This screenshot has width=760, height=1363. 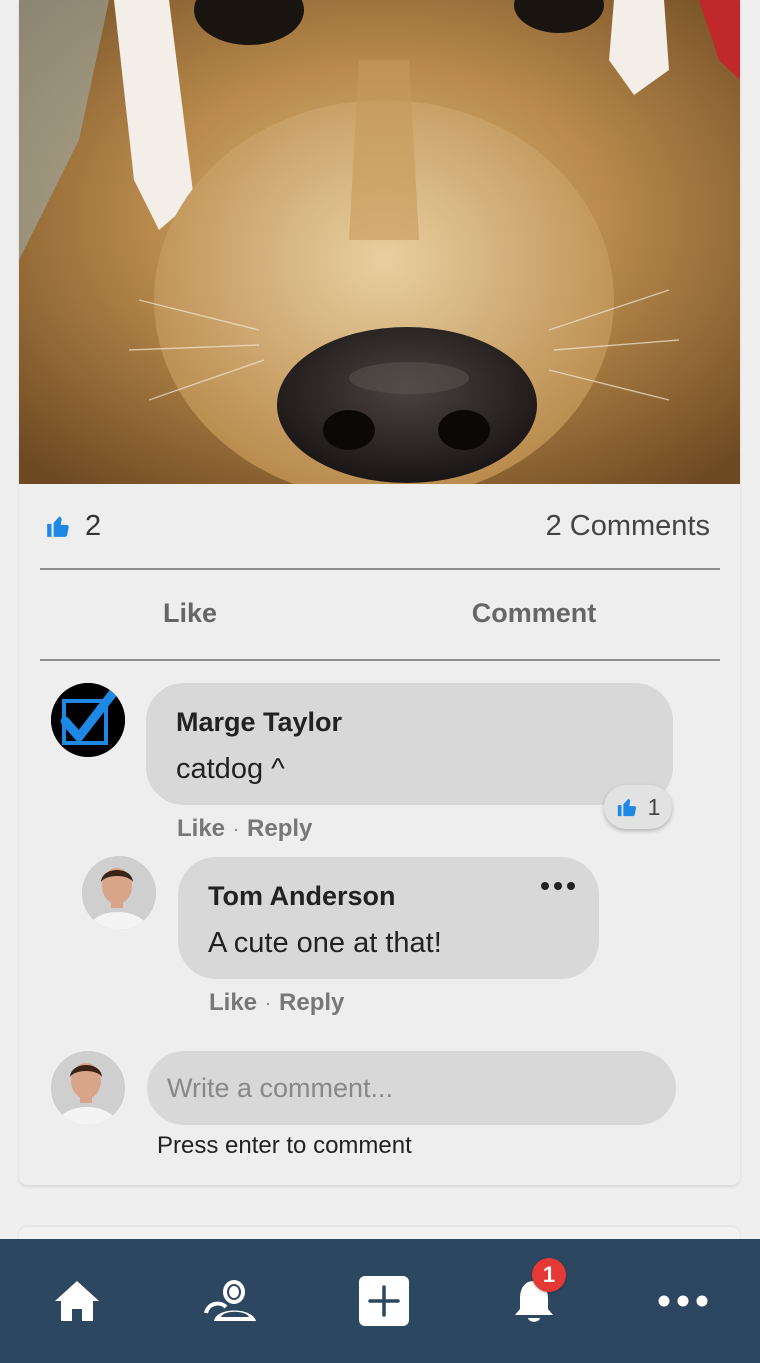 What do you see at coordinates (379, 526) in the screenshot?
I see `post-stats-row: 2 2 Comments` at bounding box center [379, 526].